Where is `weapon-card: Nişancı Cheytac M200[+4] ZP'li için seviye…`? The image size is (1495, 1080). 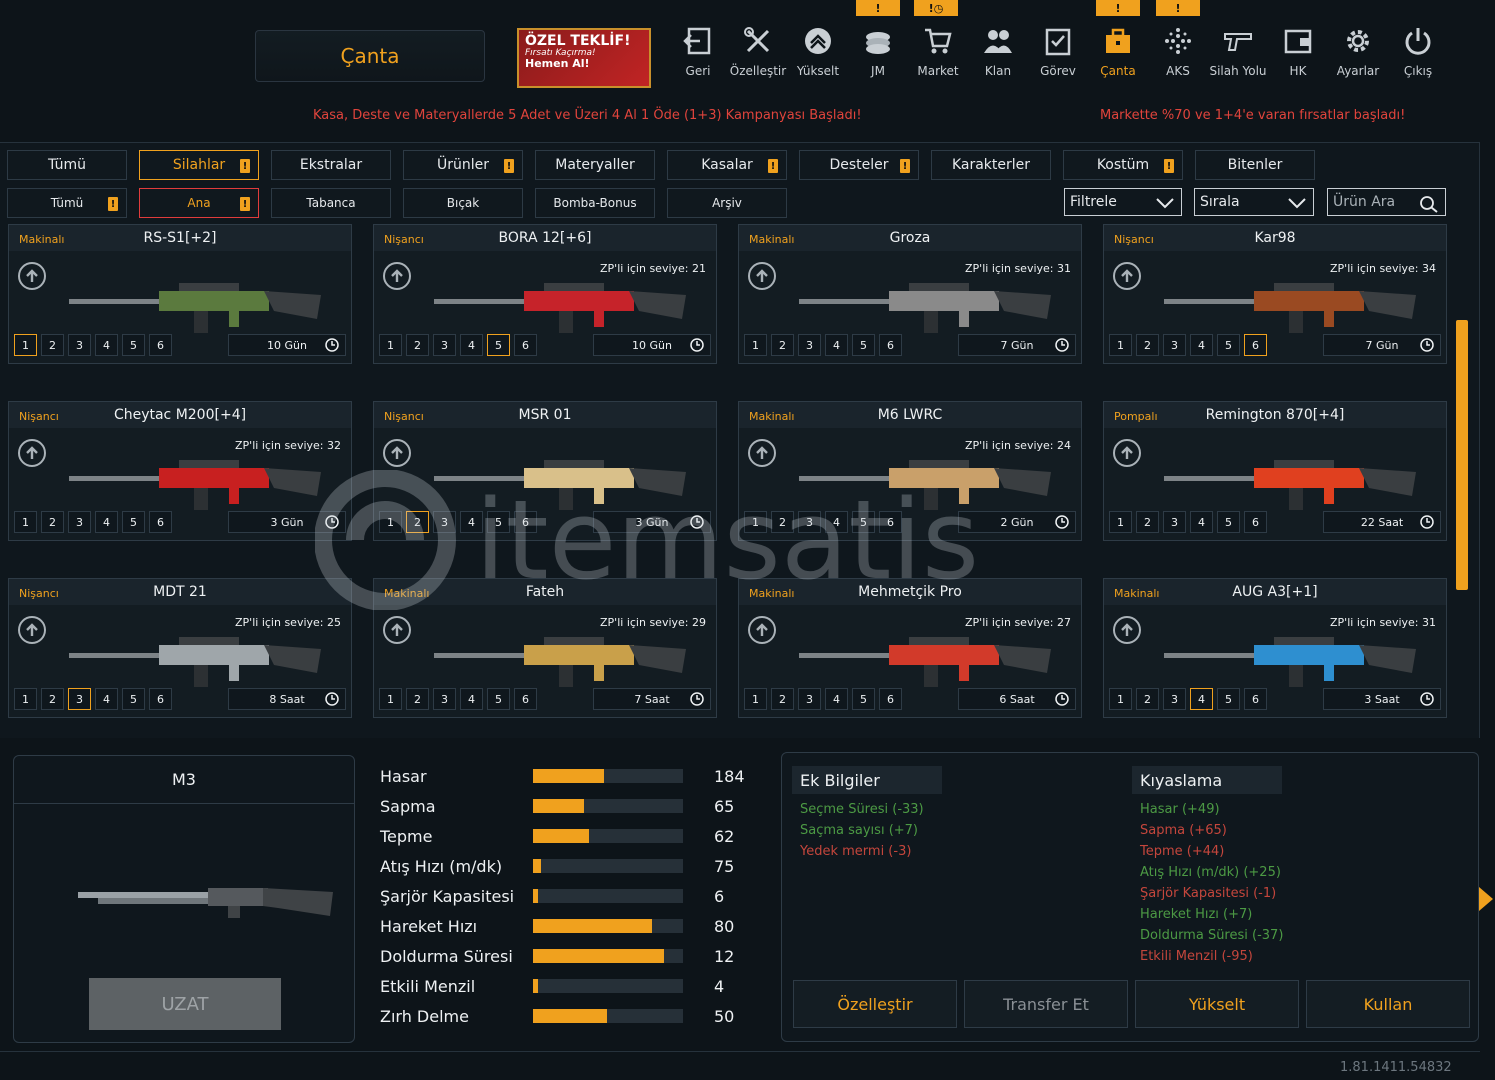
weapon-card: Nişancı Cheytac M200[+4] ZP'li için seviye… is located at coordinates (180, 471).